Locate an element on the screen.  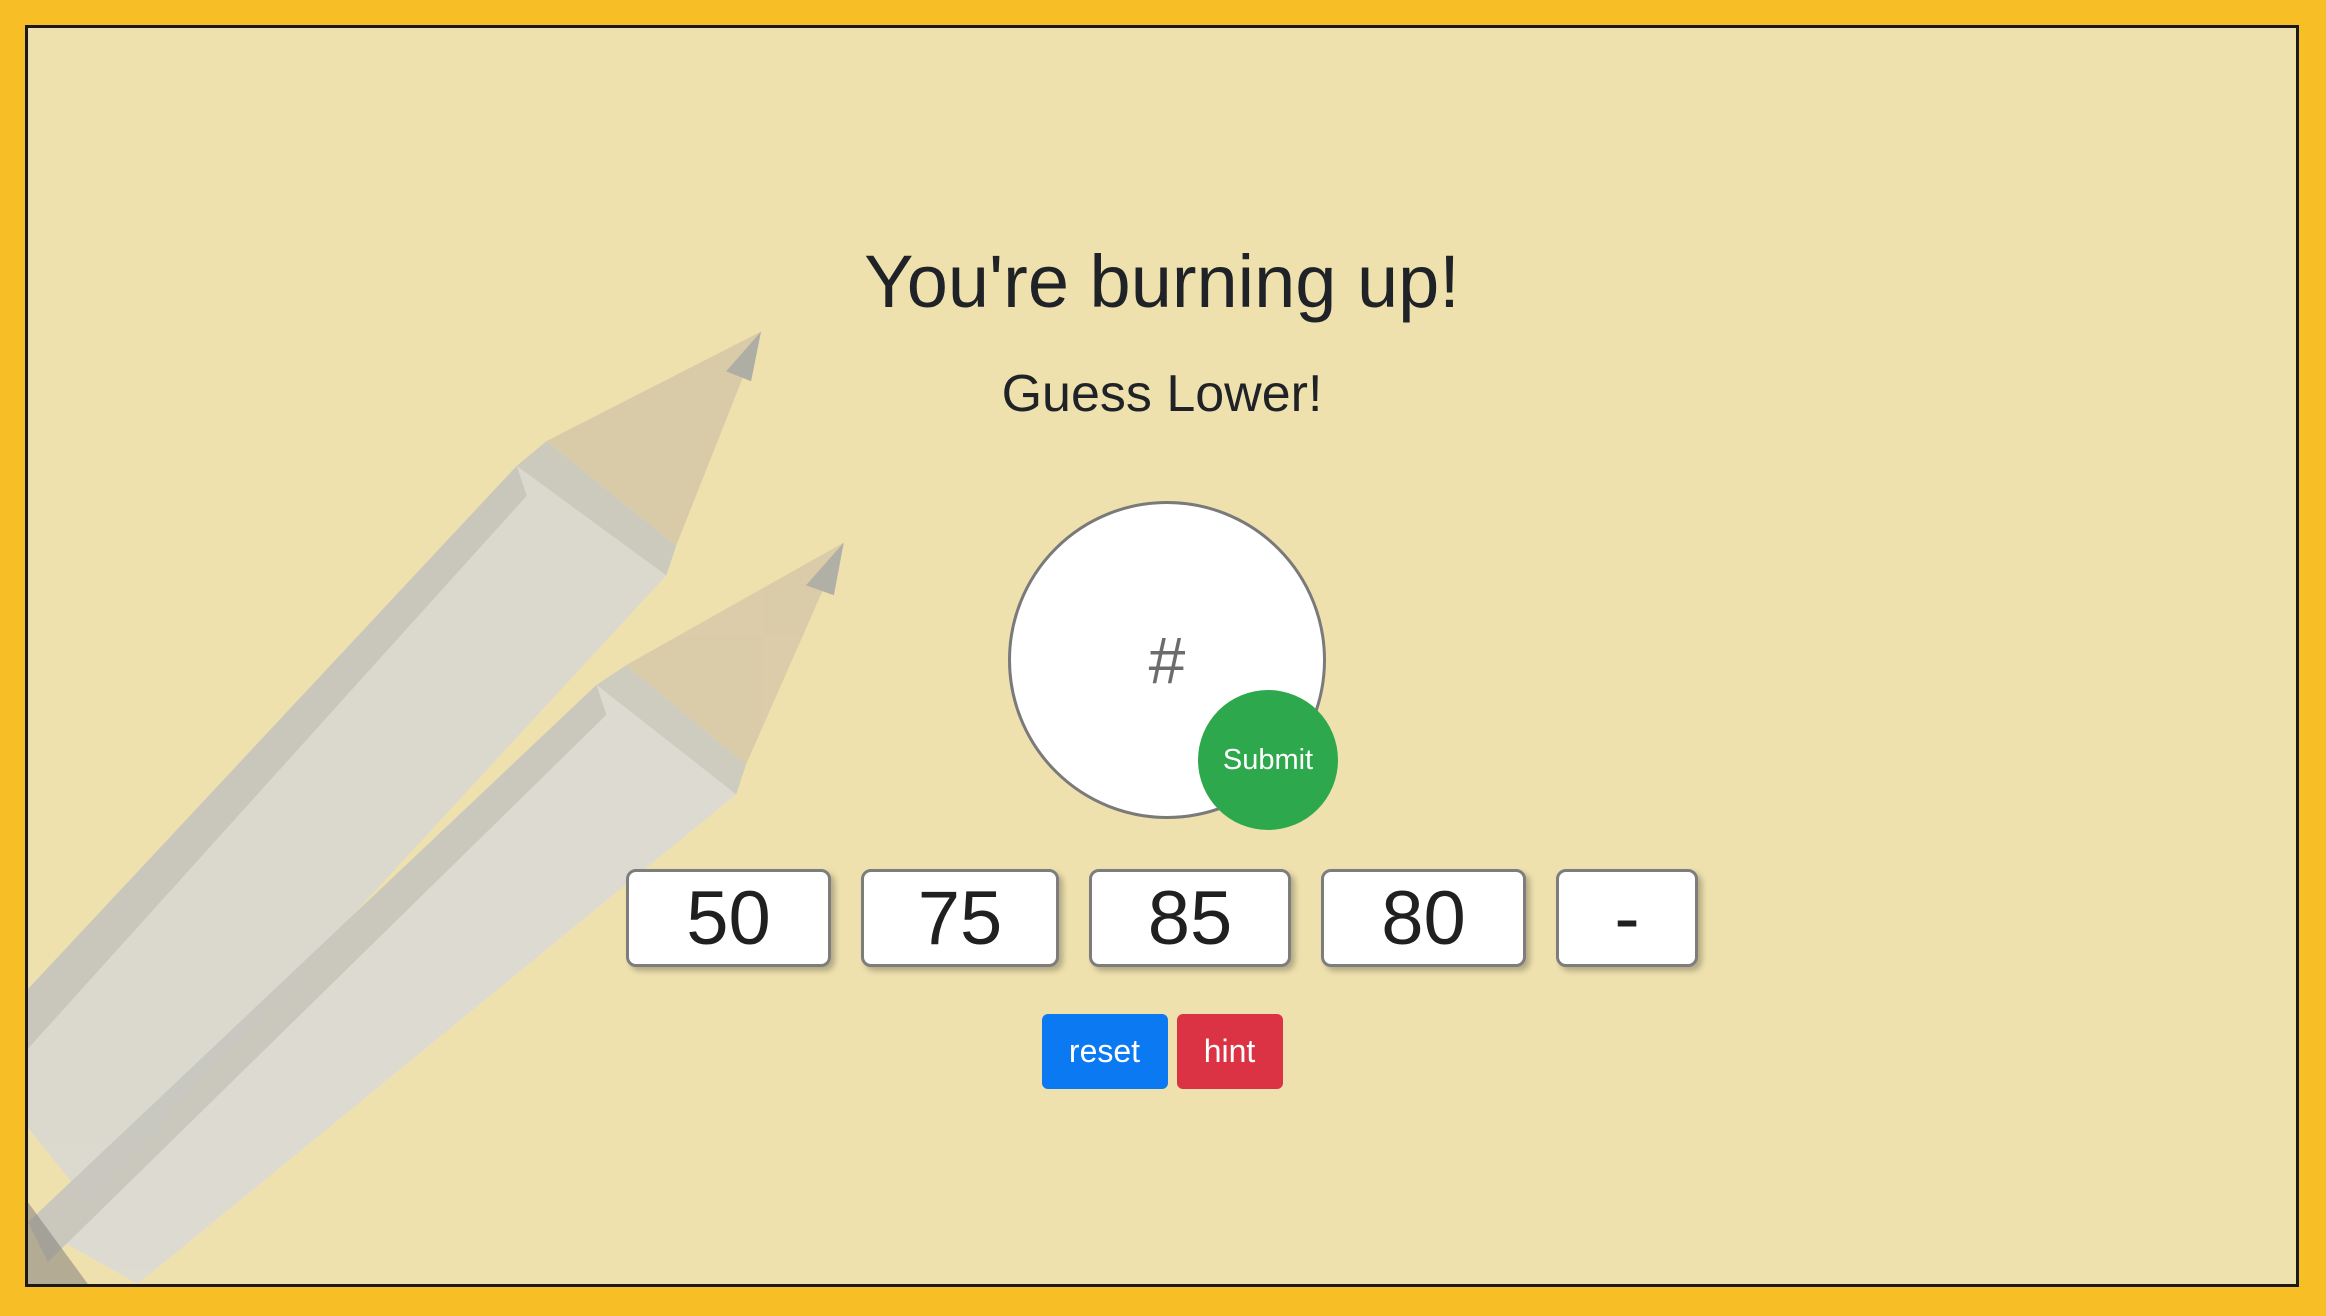
past-guess-5: - is located at coordinates (1627, 918).